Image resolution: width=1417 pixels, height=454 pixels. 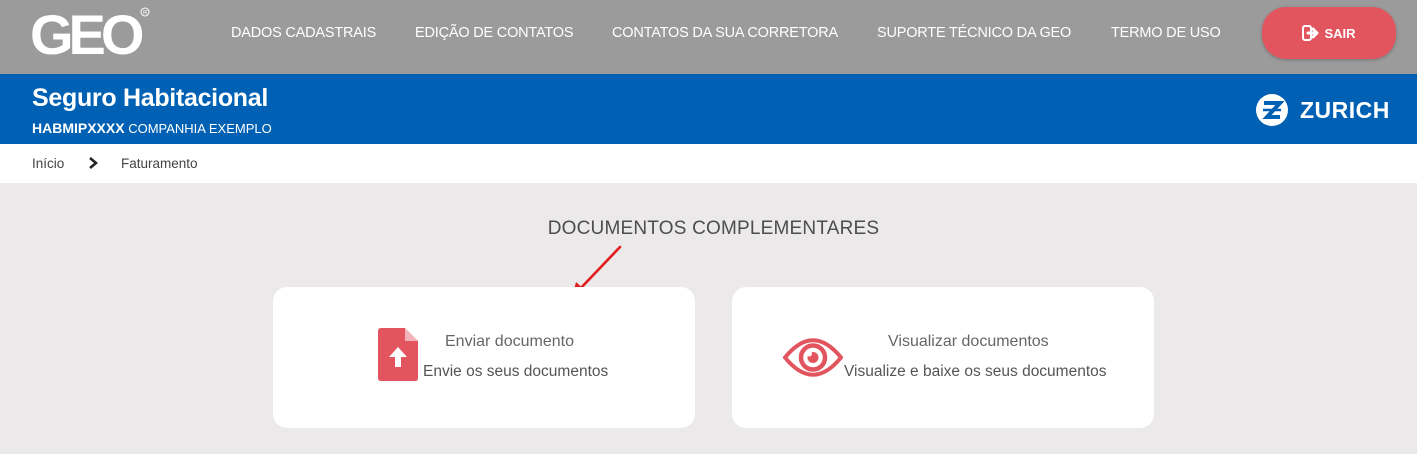 What do you see at coordinates (93, 163) in the screenshot?
I see `chevron-right-icon` at bounding box center [93, 163].